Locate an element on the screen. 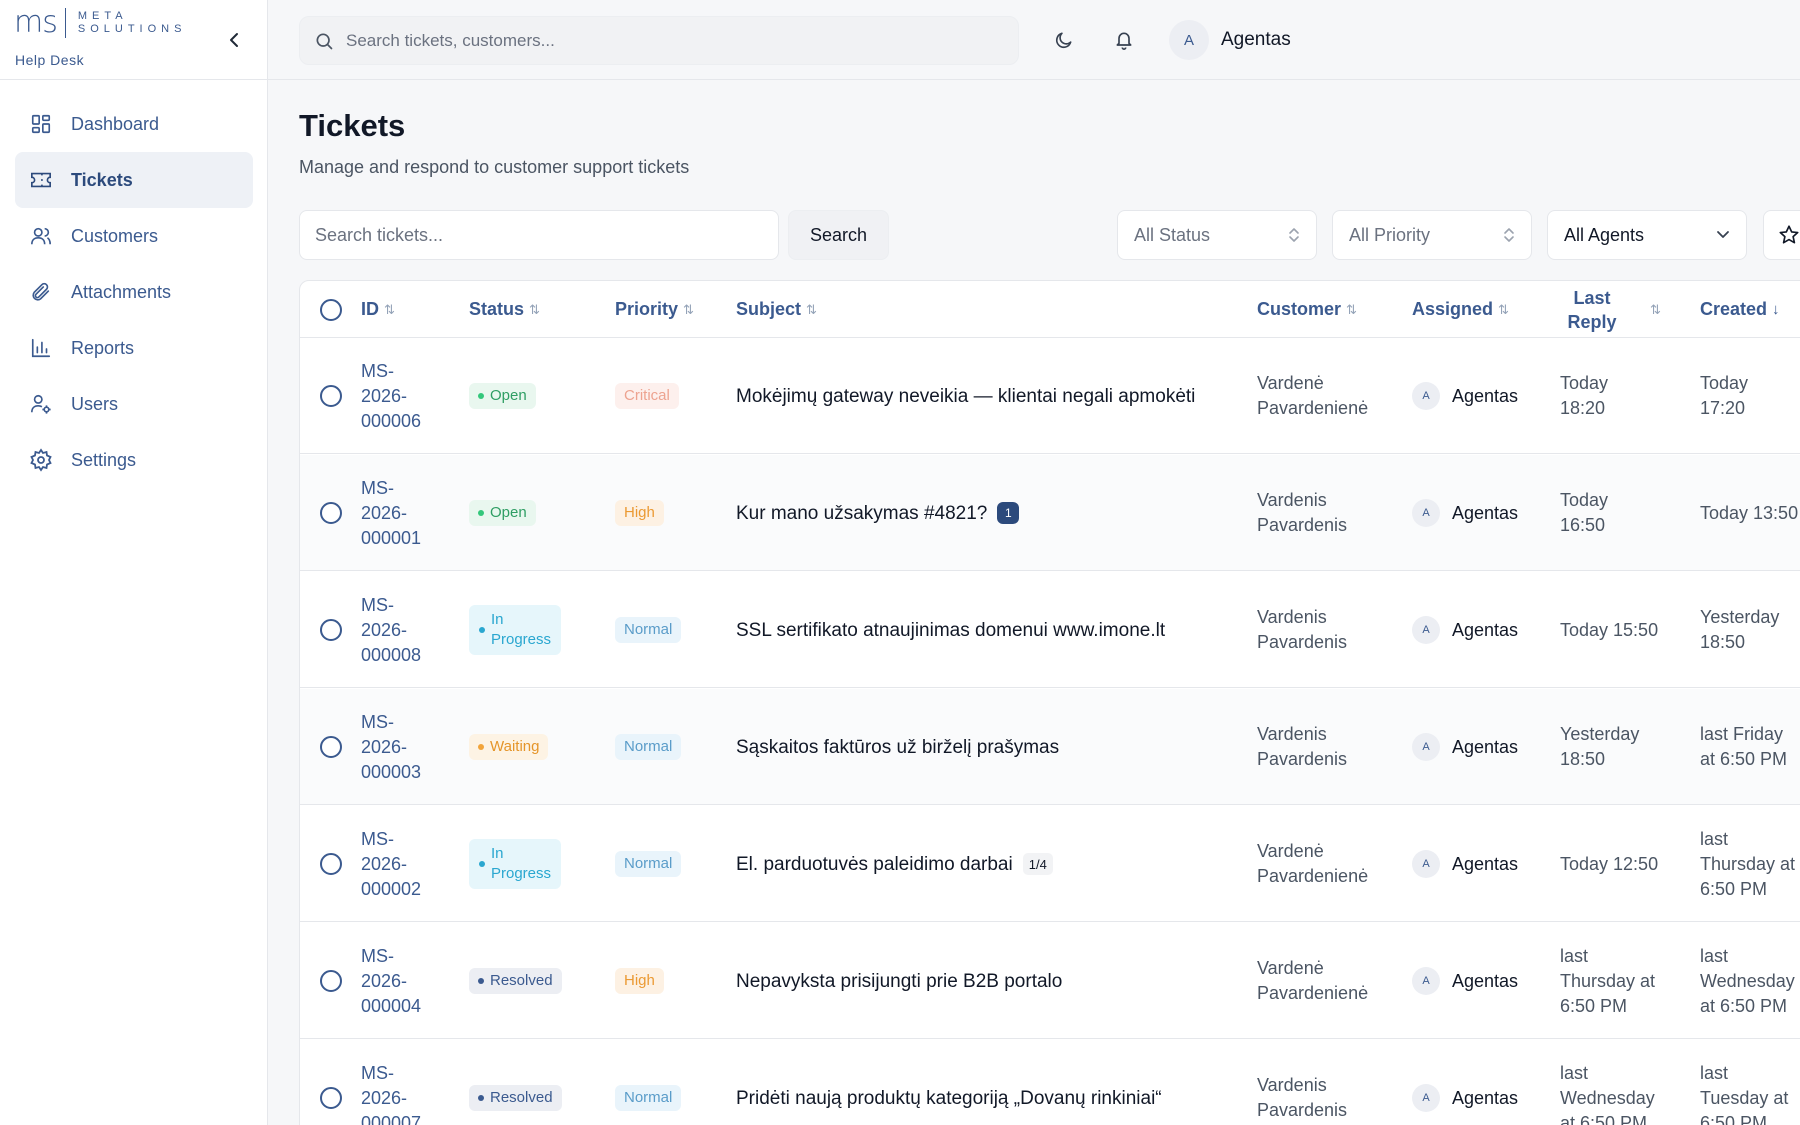 This screenshot has width=1800, height=1125. time-line: at 6:50 PM is located at coordinates (1604, 1118).